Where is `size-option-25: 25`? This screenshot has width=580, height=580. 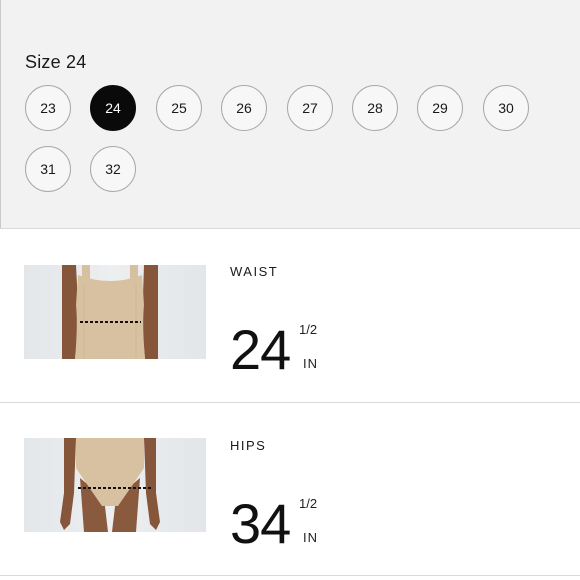 size-option-25: 25 is located at coordinates (179, 108).